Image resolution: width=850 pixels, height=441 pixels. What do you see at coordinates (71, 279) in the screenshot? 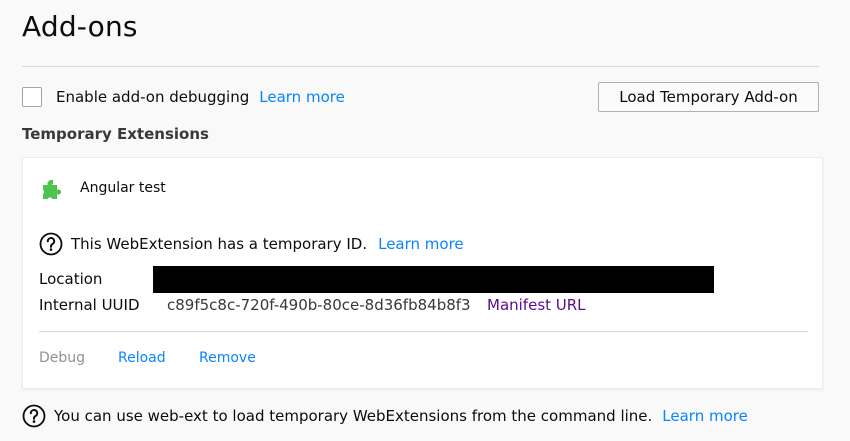
I see `location-label: Location` at bounding box center [71, 279].